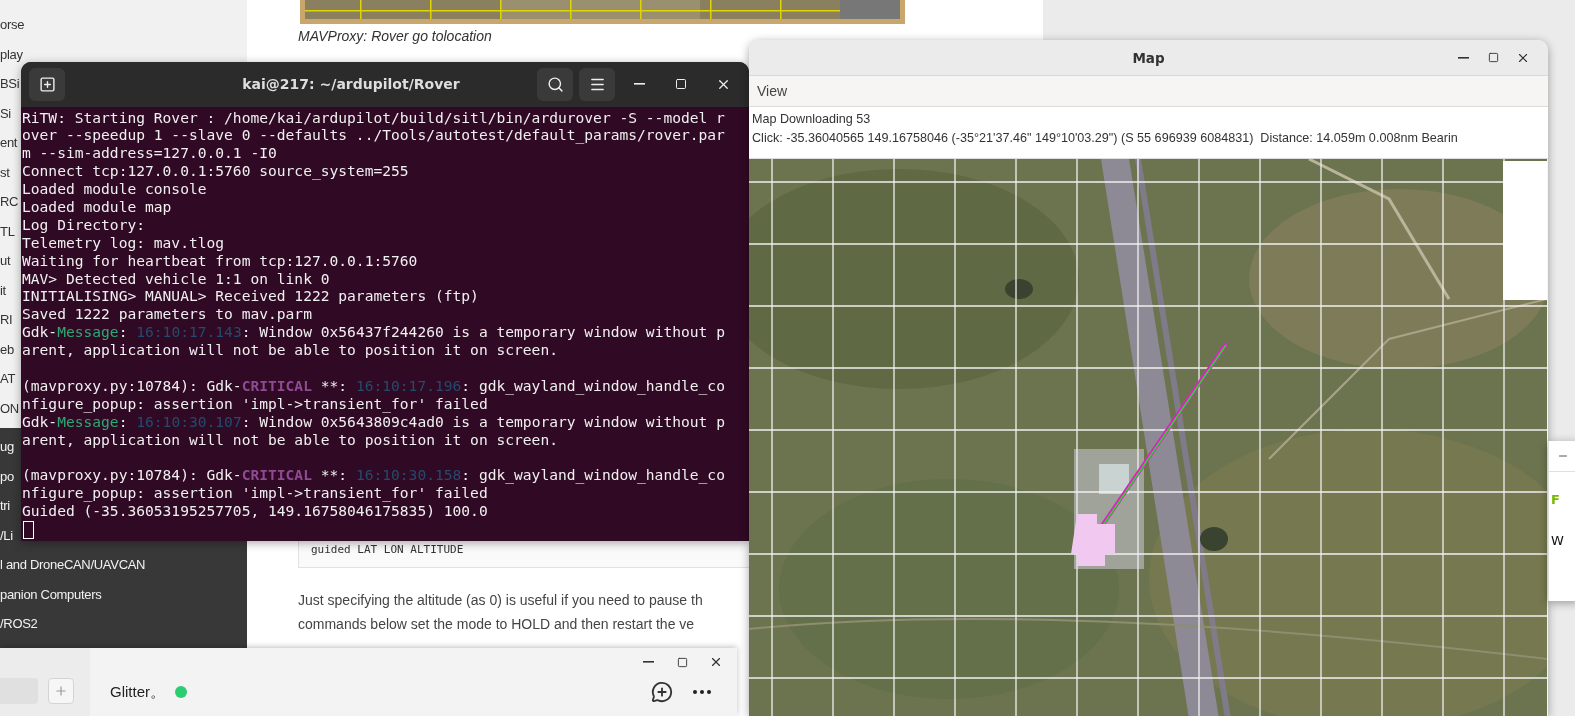 The height and width of the screenshot is (716, 1575). I want to click on sidebar-item: ON, so click(9, 408).